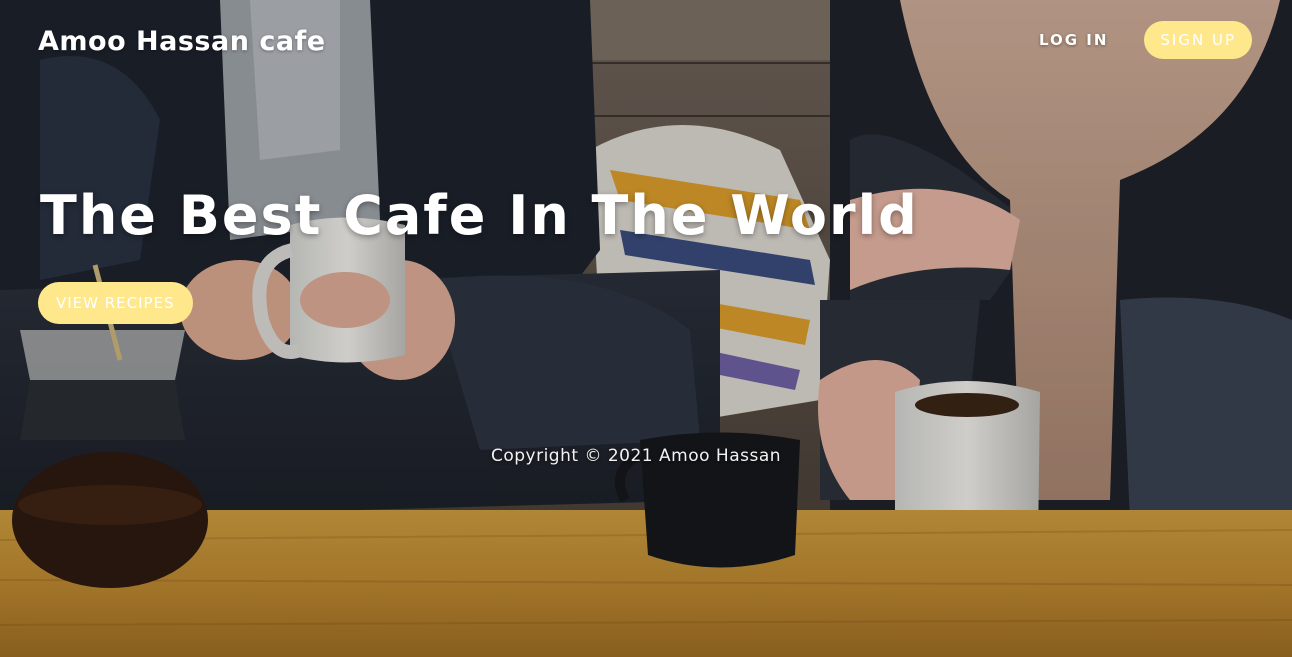  What do you see at coordinates (115, 303) in the screenshot?
I see `view-recipes-button: VIEW RECIPES` at bounding box center [115, 303].